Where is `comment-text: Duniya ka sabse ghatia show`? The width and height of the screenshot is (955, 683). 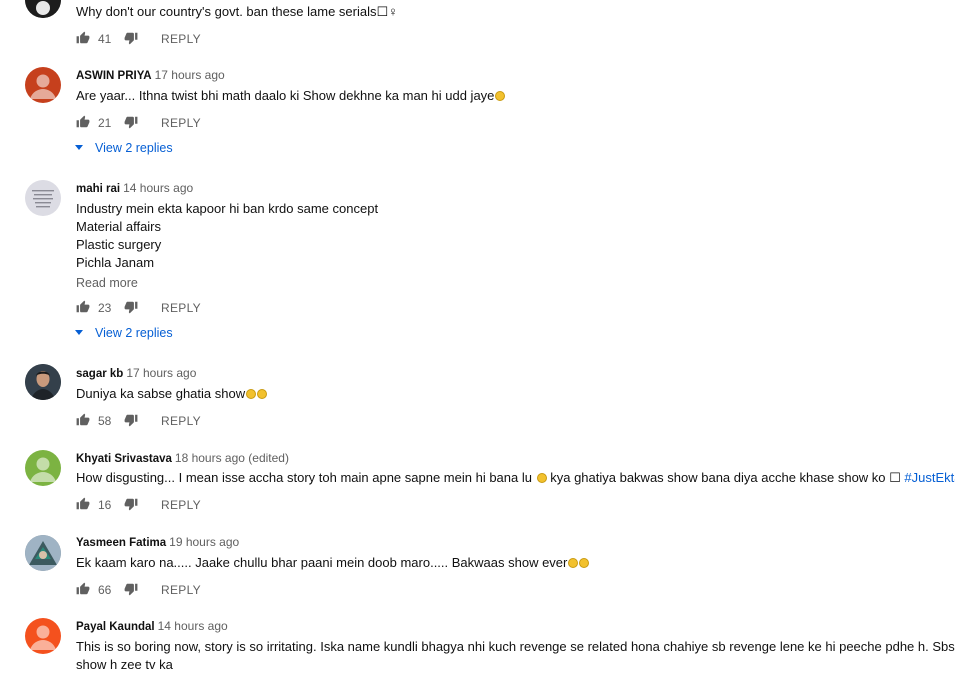
comment-text: Duniya ka sabse ghatia show is located at coordinates (161, 393).